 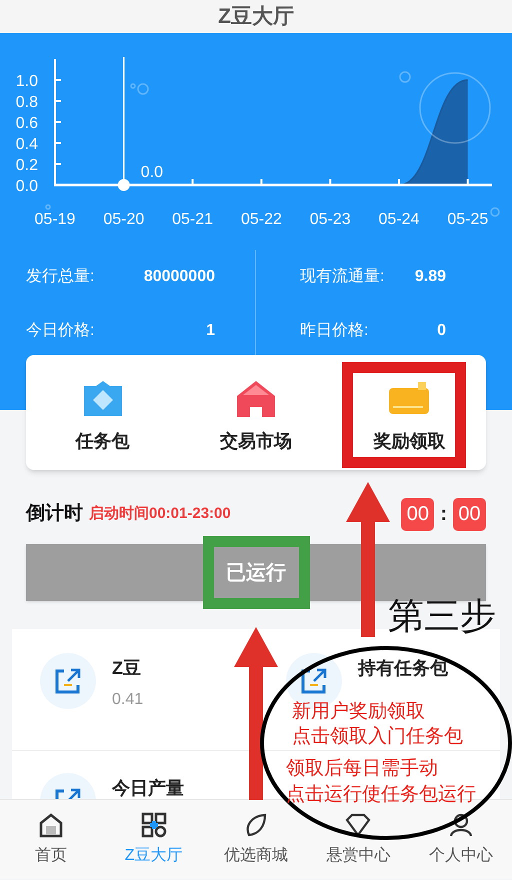 What do you see at coordinates (55, 219) in the screenshot?
I see `x-tick-label: 05-19` at bounding box center [55, 219].